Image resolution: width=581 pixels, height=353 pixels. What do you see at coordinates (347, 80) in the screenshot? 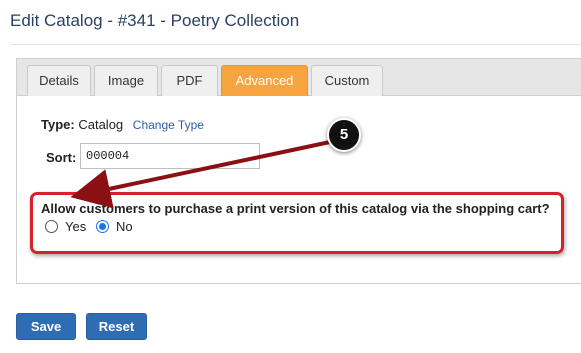
I see `tab-custom: Custom` at bounding box center [347, 80].